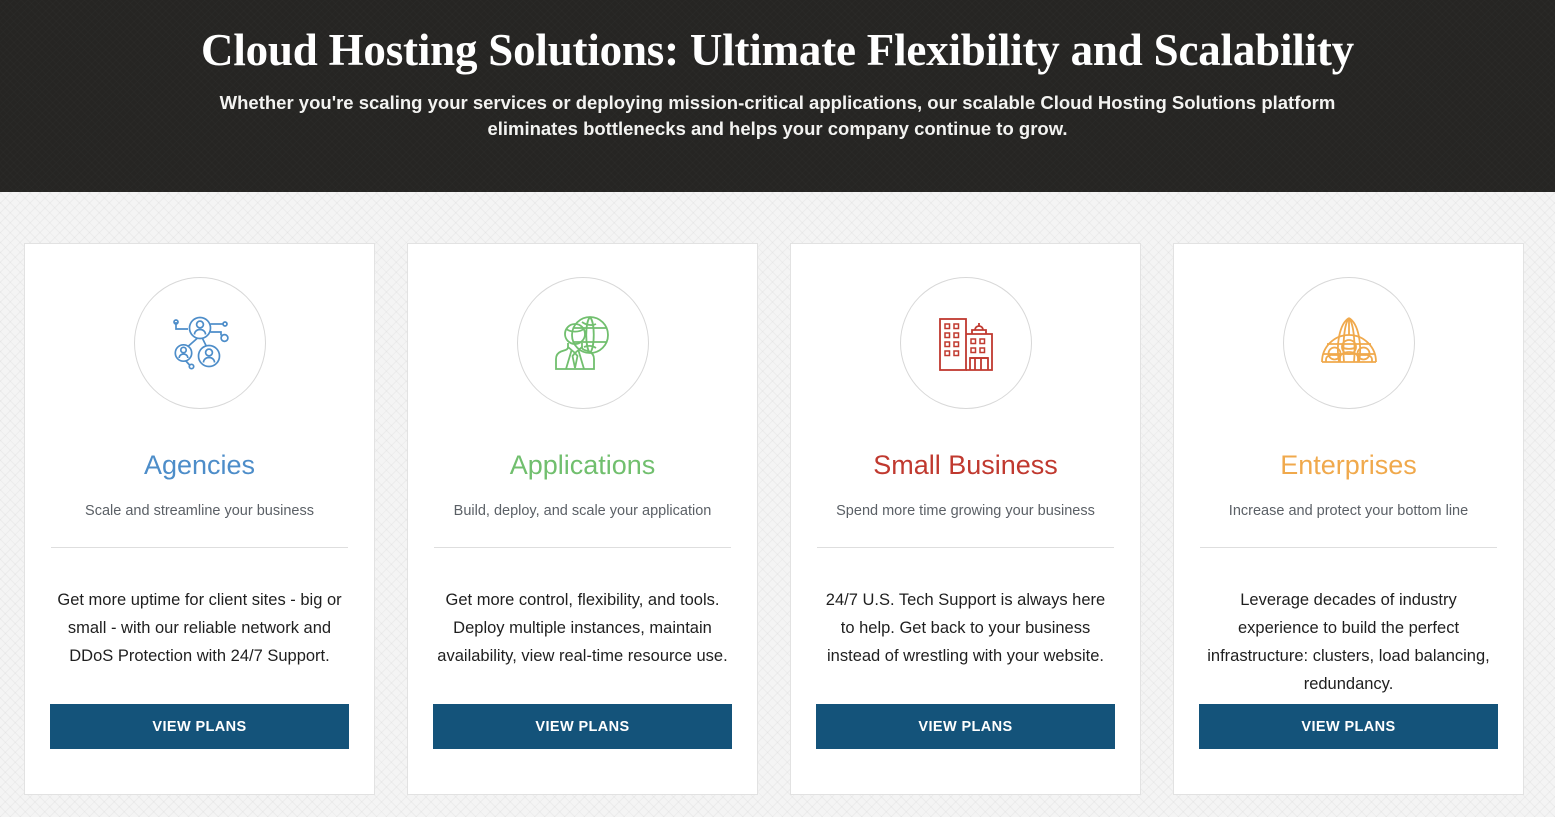 The image size is (1555, 817). I want to click on network-people-icon, so click(200, 343).